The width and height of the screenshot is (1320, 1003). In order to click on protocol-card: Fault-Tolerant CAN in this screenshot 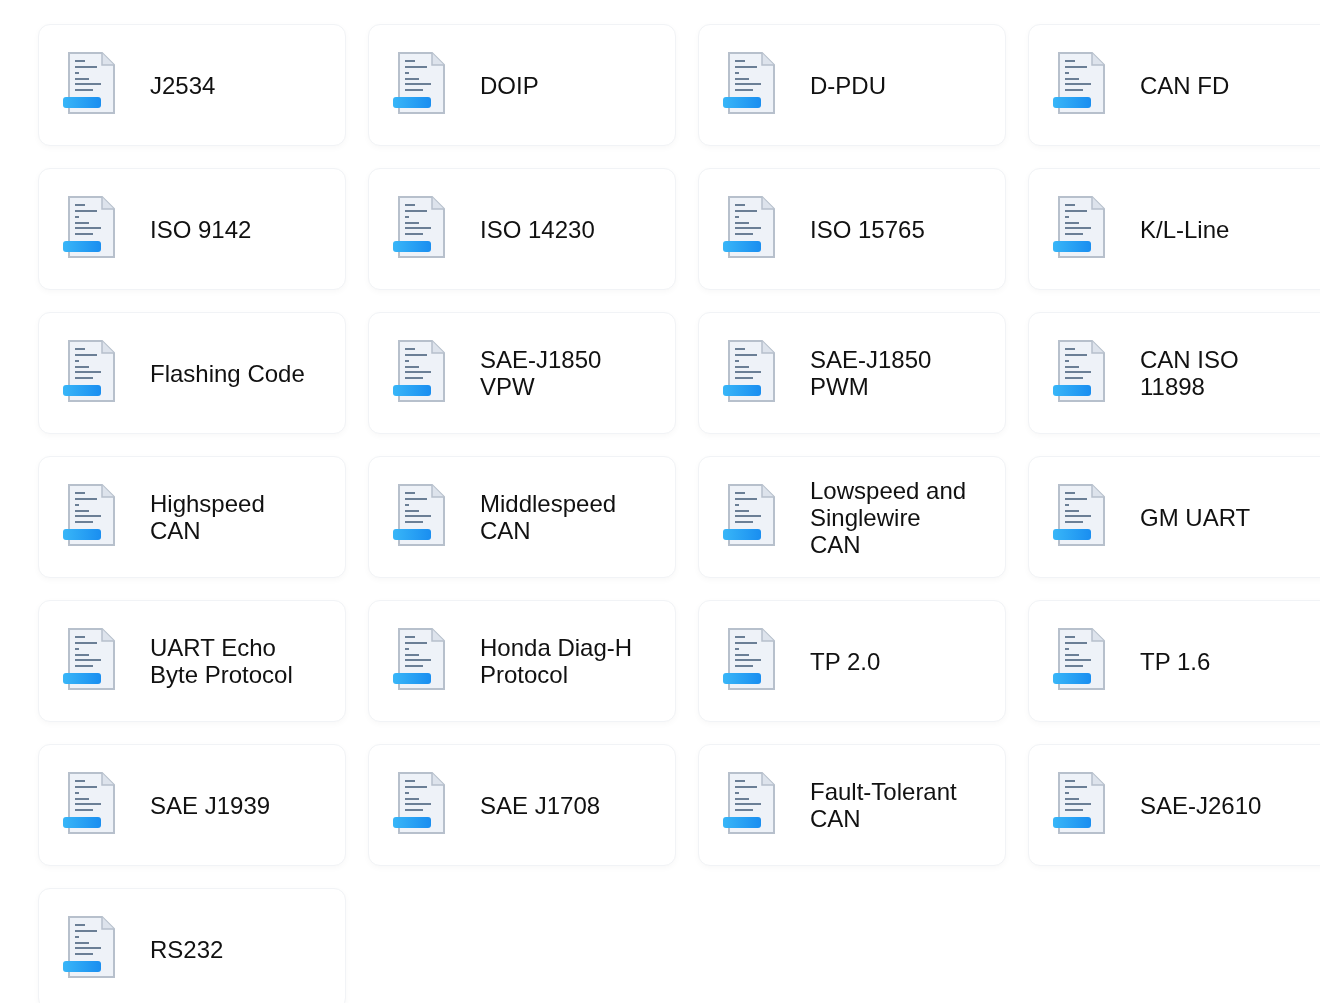, I will do `click(852, 805)`.